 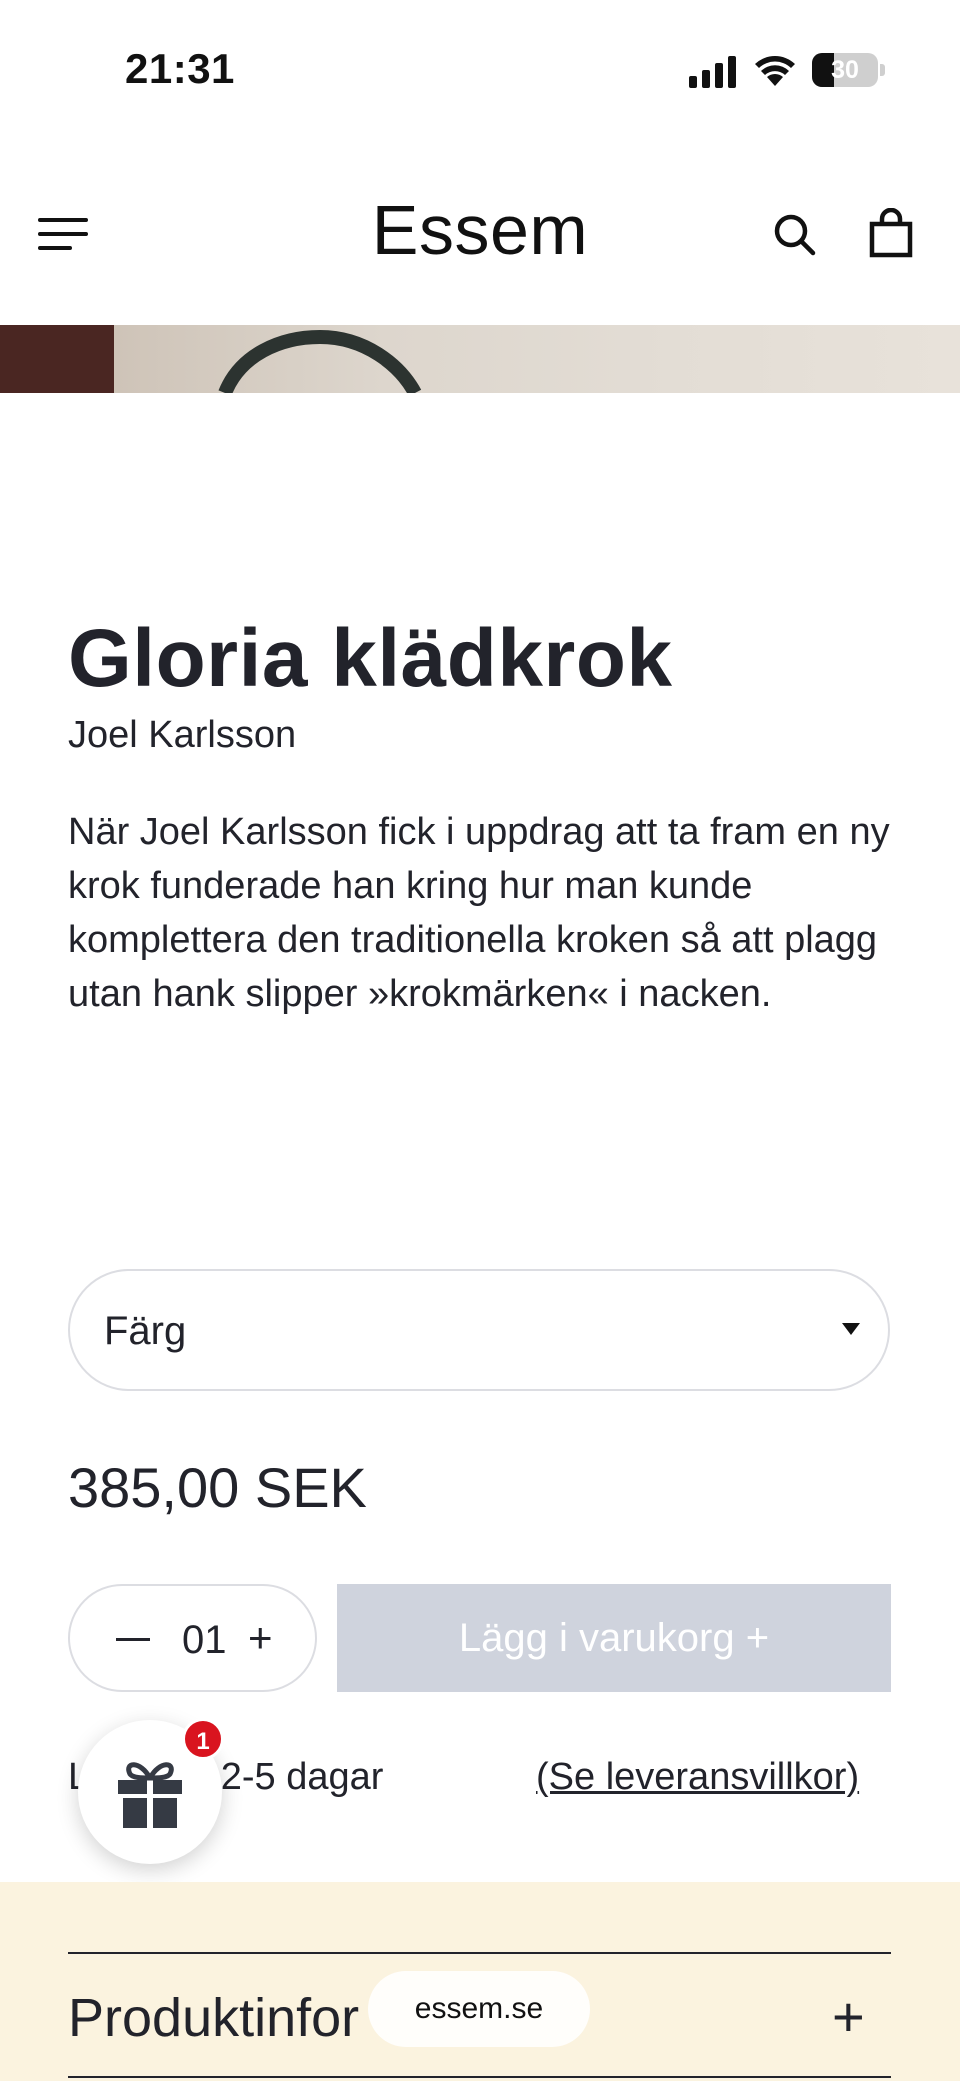 I want to click on quantity-stepper: 01 +, so click(x=192, y=1638).